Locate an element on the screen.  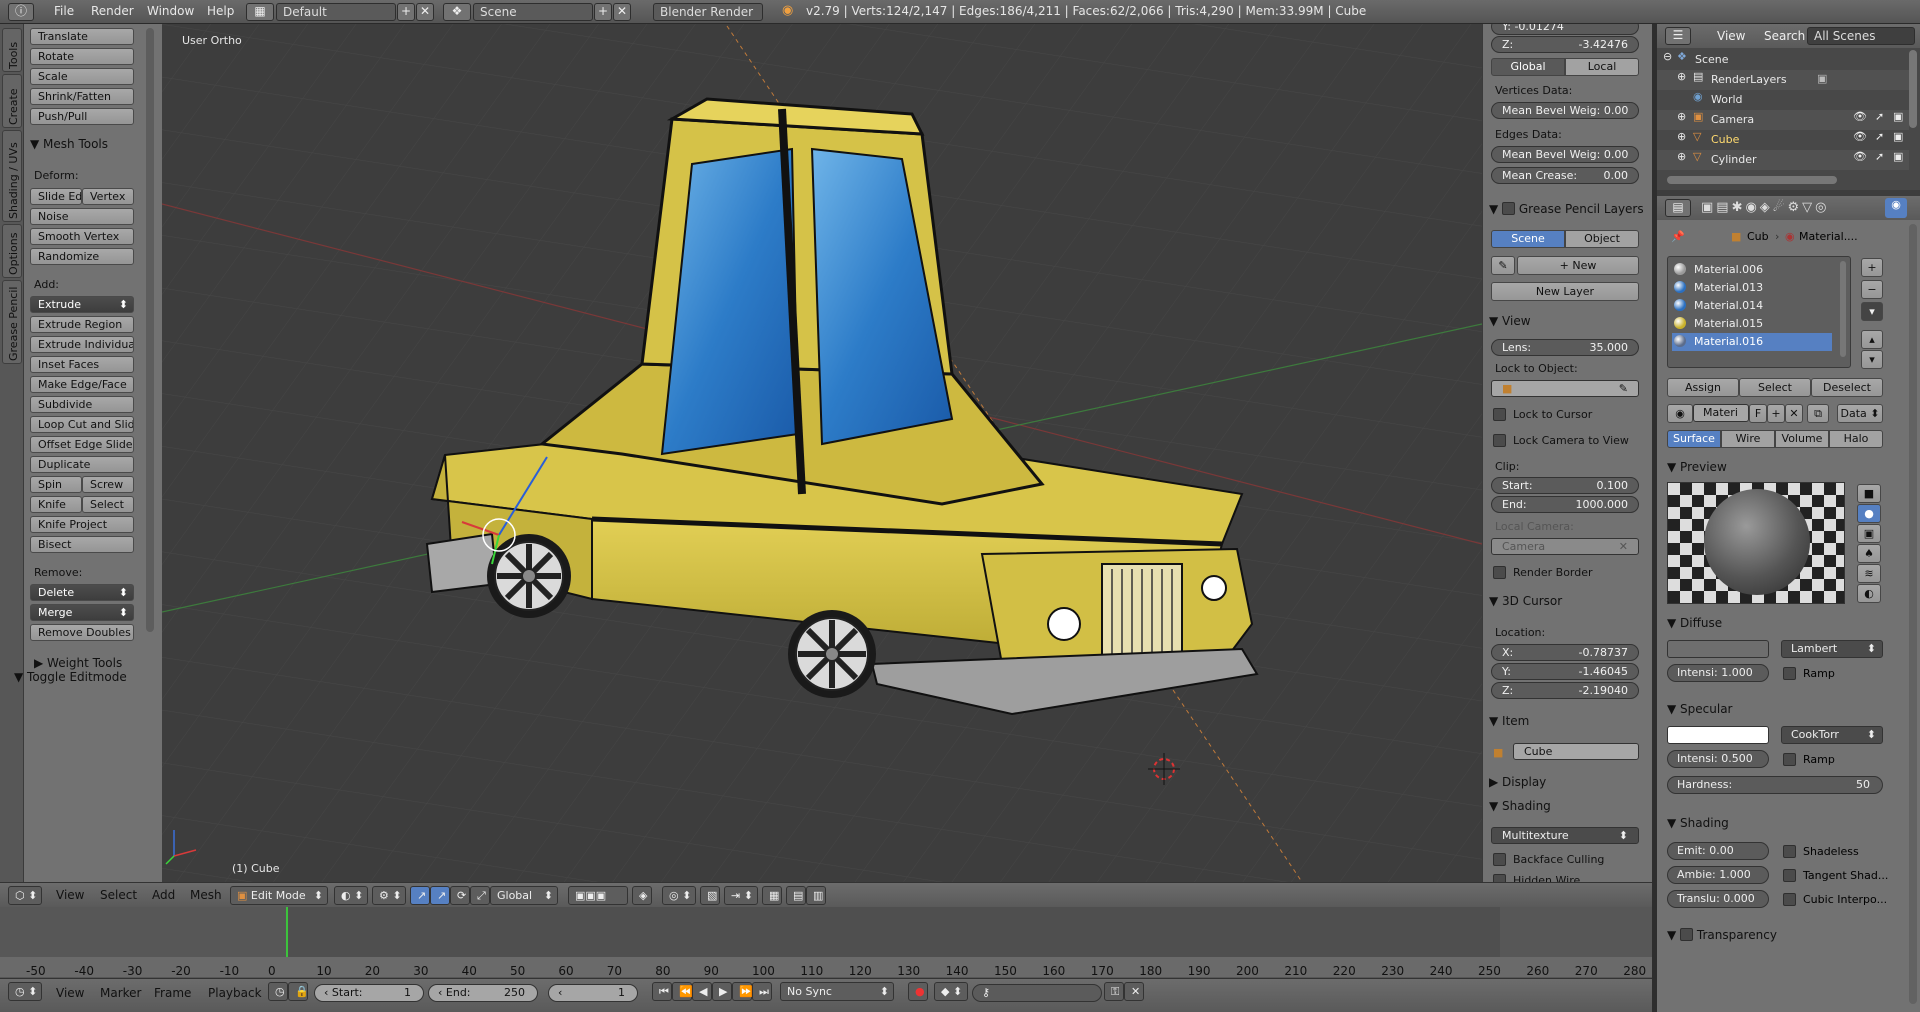
screw-button: Screw is located at coordinates (108, 484).